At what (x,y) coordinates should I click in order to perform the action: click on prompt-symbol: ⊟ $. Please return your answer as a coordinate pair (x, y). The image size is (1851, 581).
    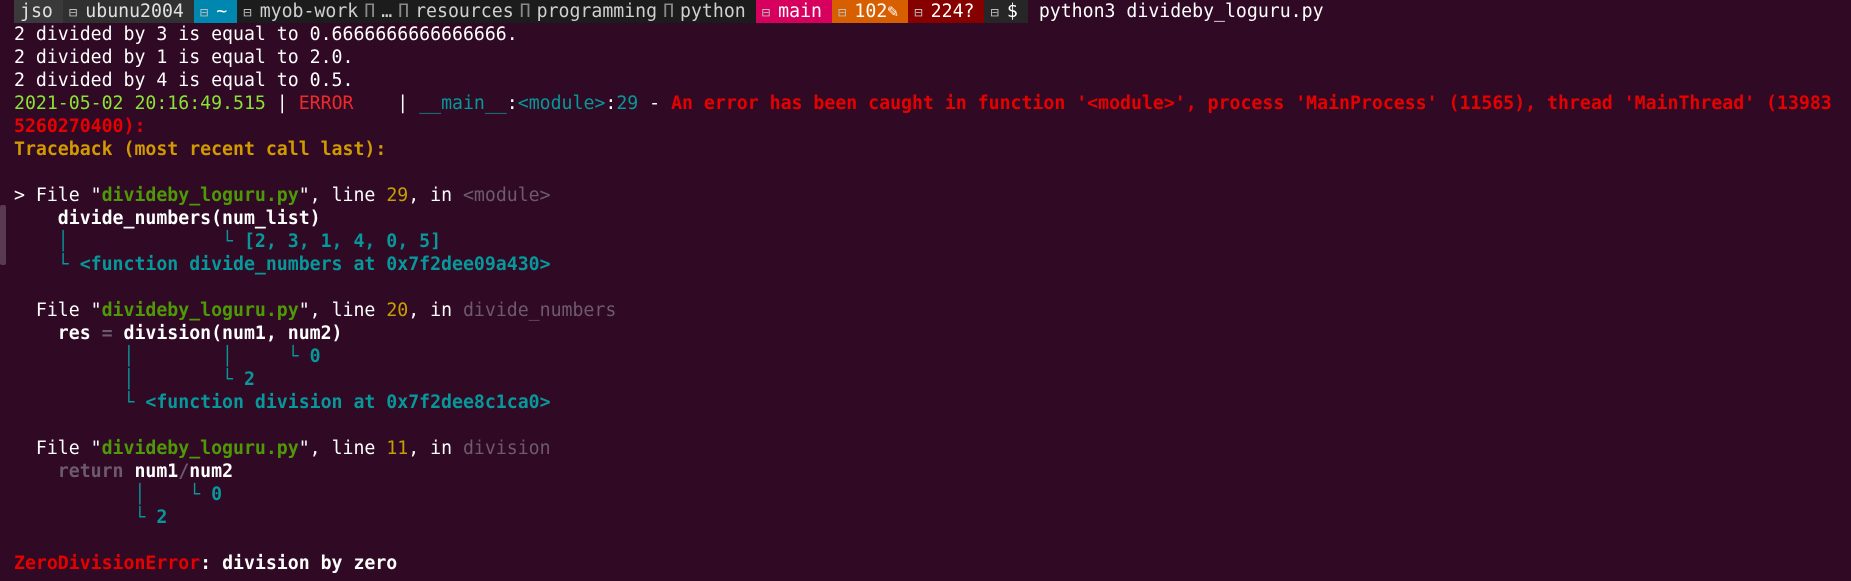
    Looking at the image, I should click on (1006, 11).